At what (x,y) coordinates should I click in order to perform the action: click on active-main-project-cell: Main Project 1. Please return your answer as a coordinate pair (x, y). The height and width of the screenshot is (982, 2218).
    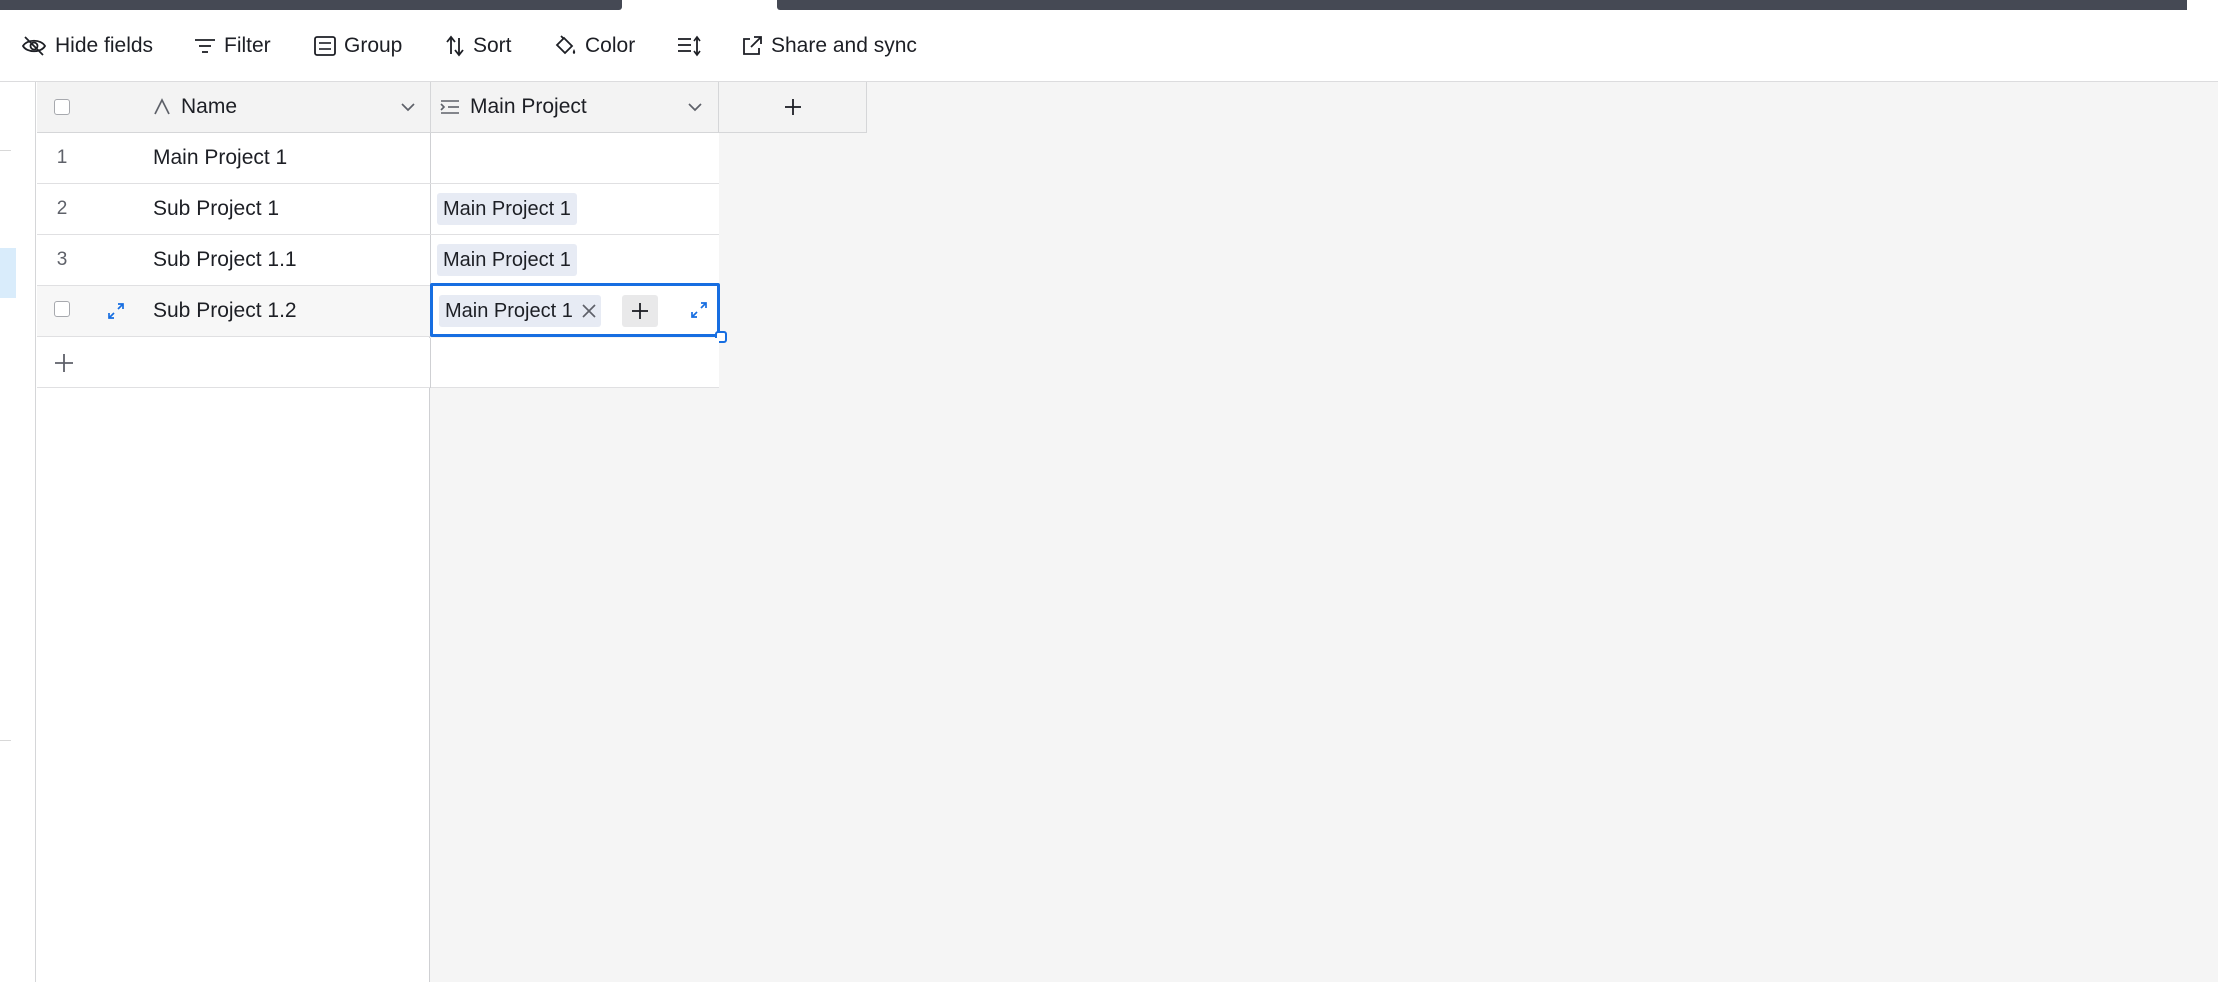
    Looking at the image, I should click on (578, 313).